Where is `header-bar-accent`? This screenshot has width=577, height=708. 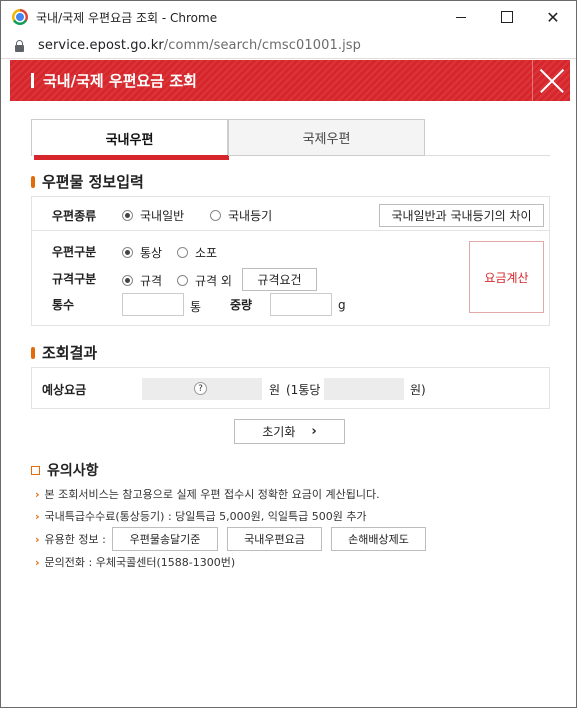 header-bar-accent is located at coordinates (32, 80).